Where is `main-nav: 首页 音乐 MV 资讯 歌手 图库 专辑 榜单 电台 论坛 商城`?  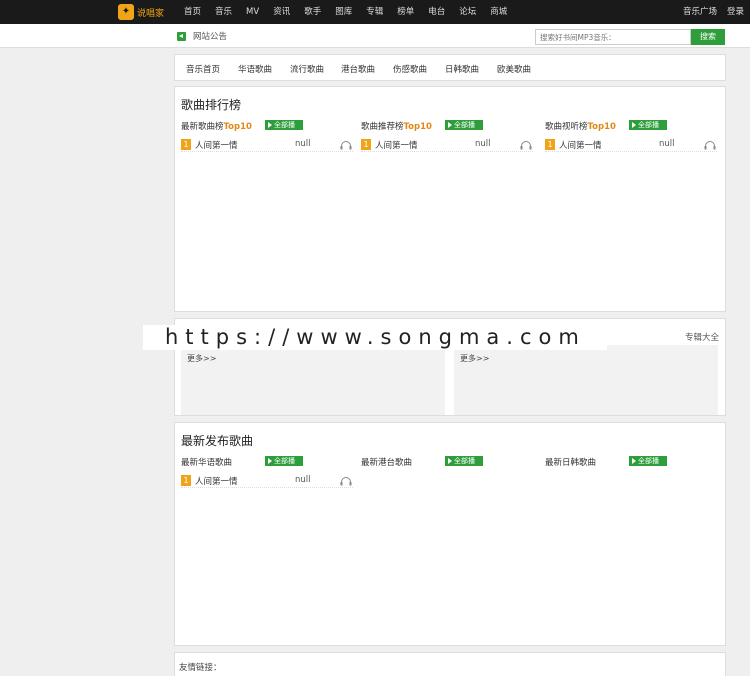 main-nav: 首页 音乐 MV 资讯 歌手 图库 专辑 榜单 电台 论坛 商城 is located at coordinates (352, 12).